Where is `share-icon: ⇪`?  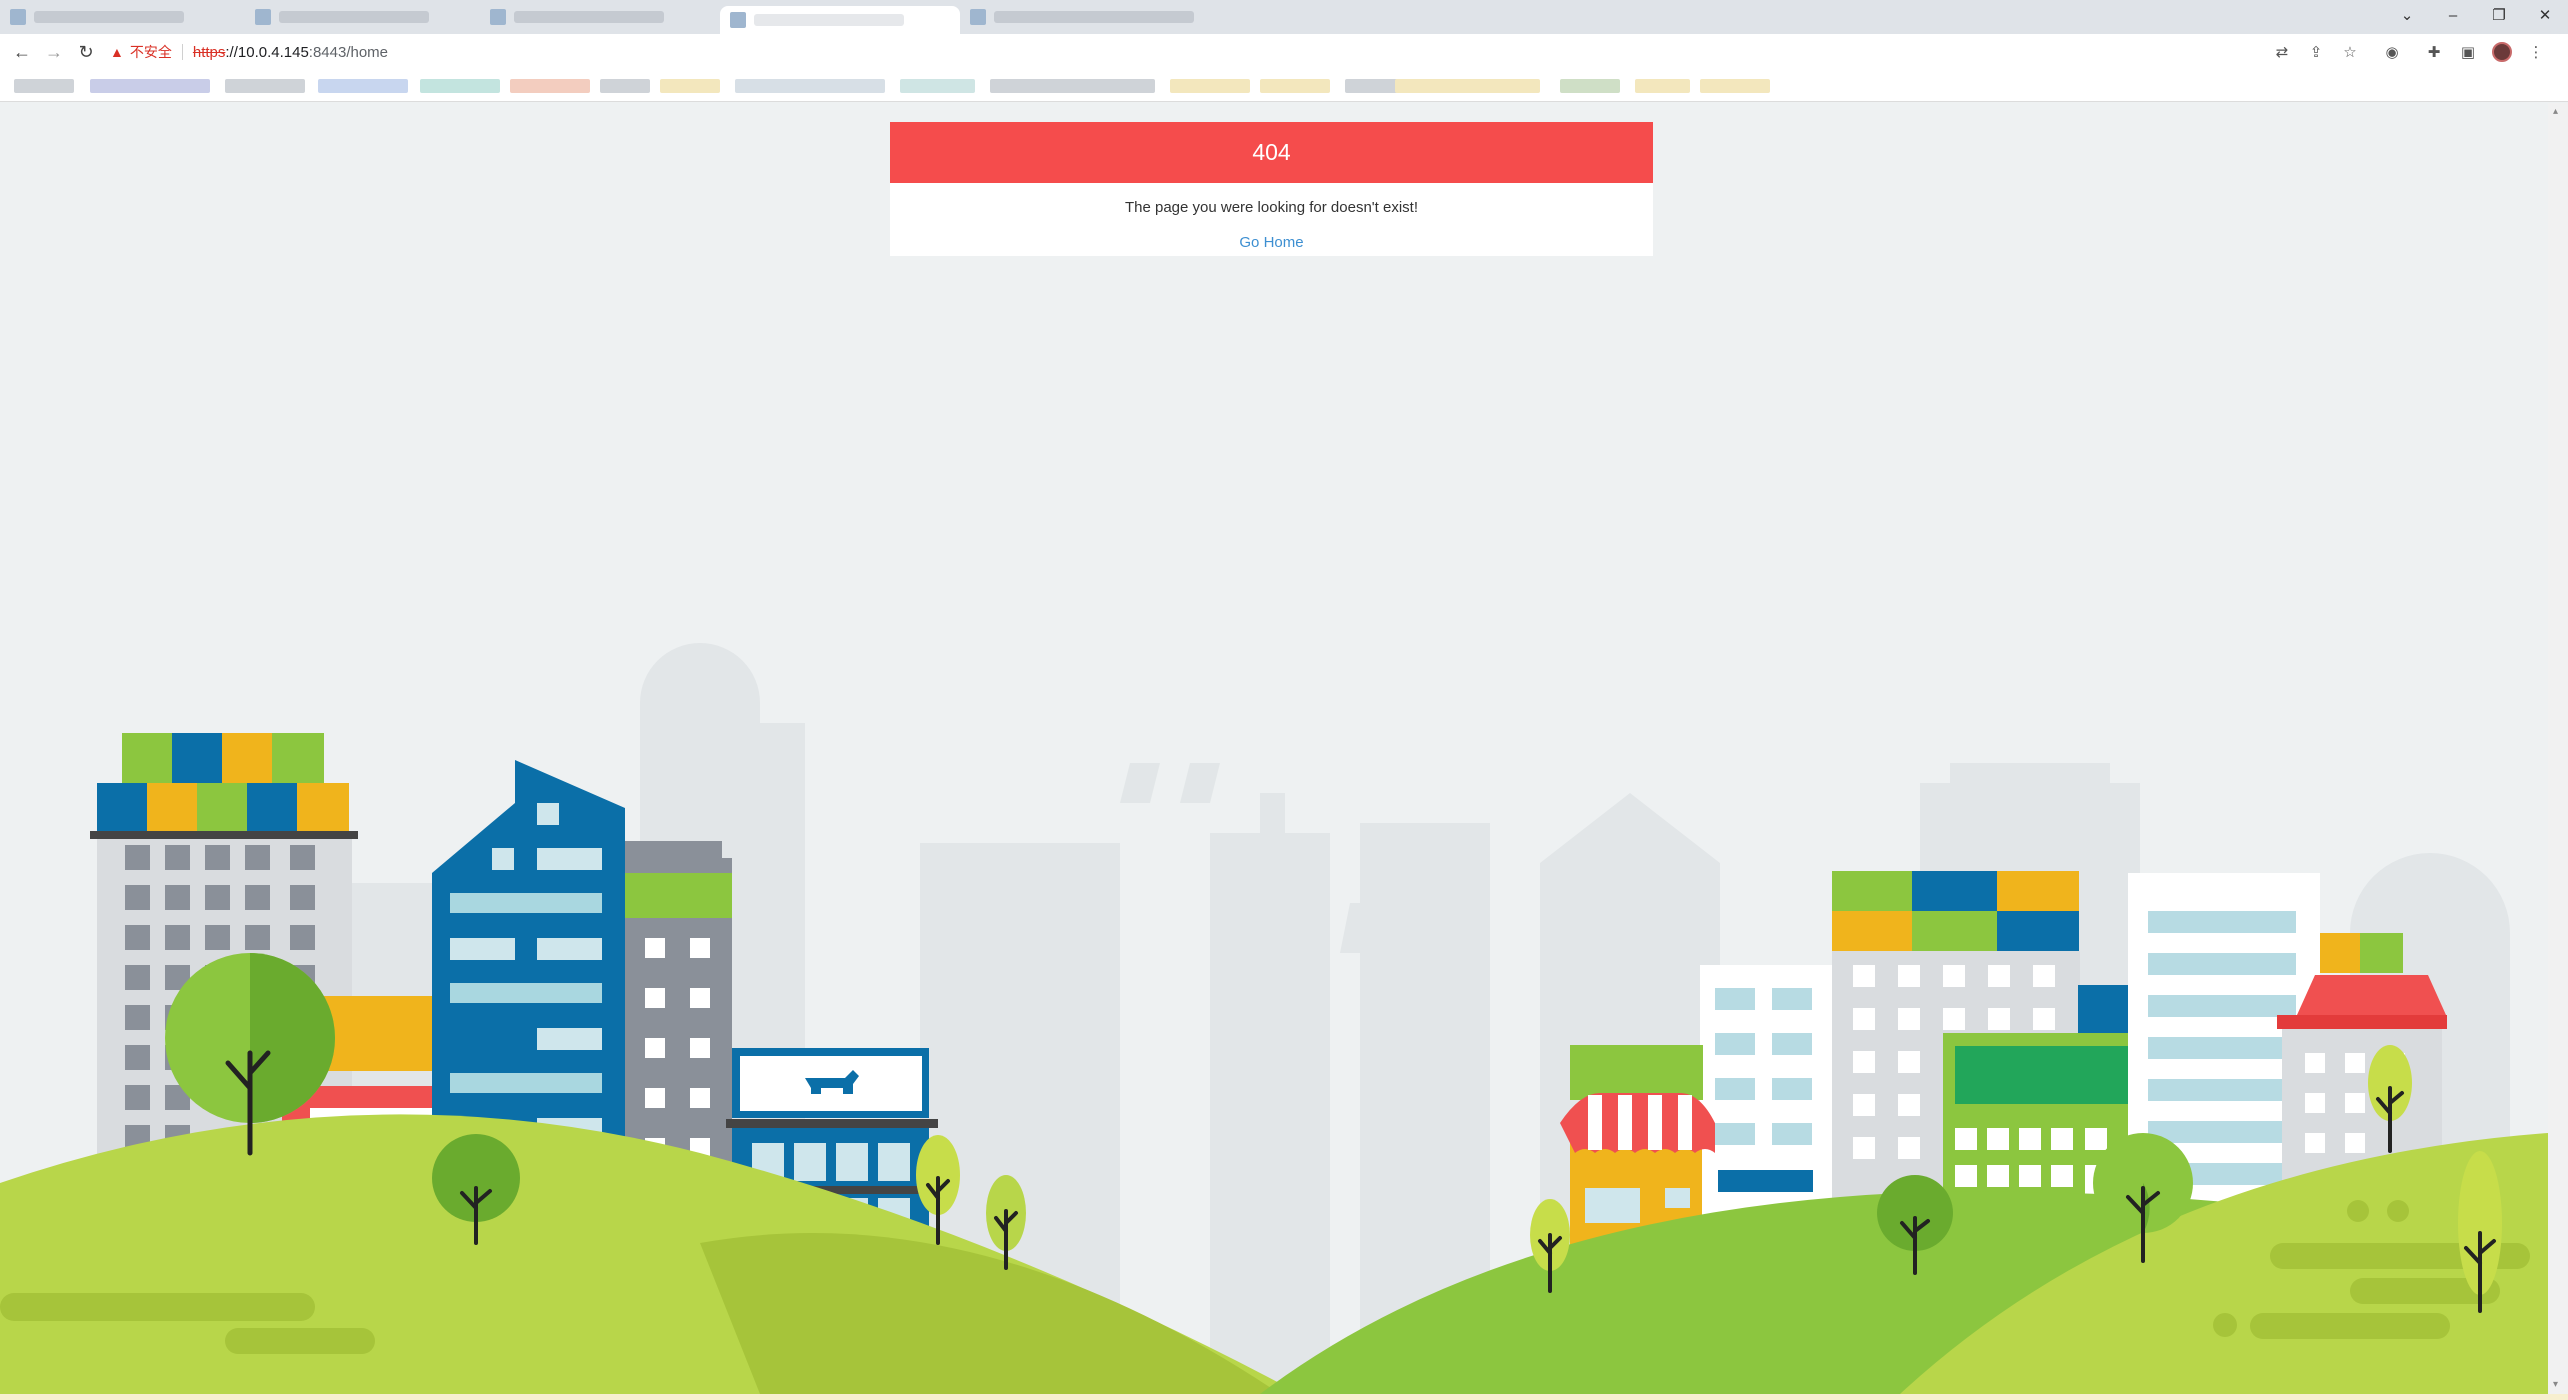 share-icon: ⇪ is located at coordinates (2316, 52).